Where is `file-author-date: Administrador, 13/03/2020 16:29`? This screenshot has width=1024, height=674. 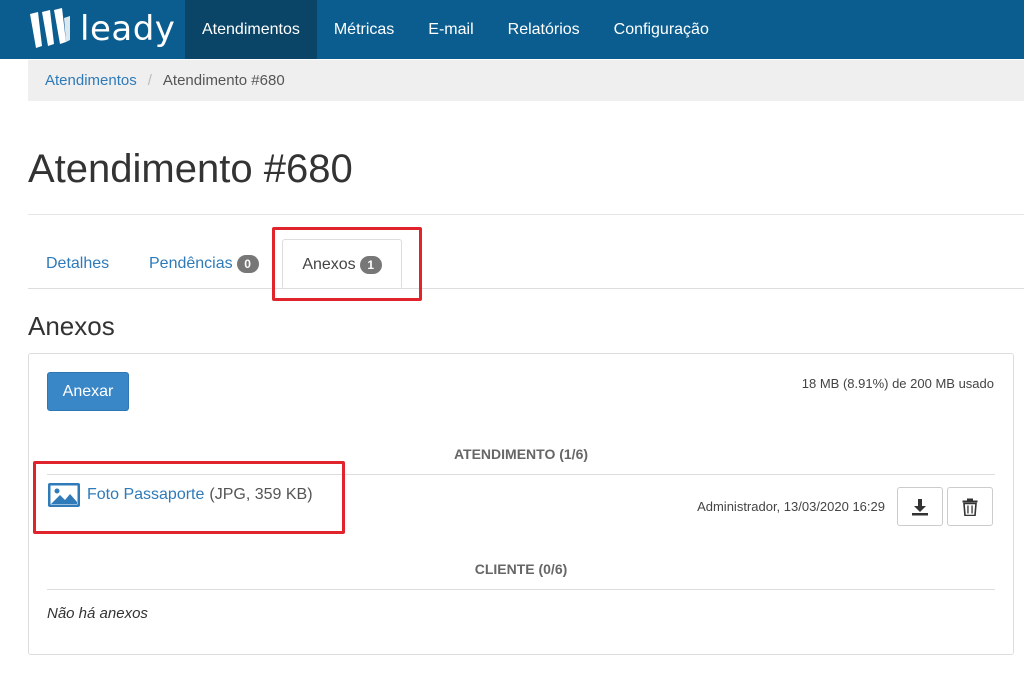 file-author-date: Administrador, 13/03/2020 16:29 is located at coordinates (791, 506).